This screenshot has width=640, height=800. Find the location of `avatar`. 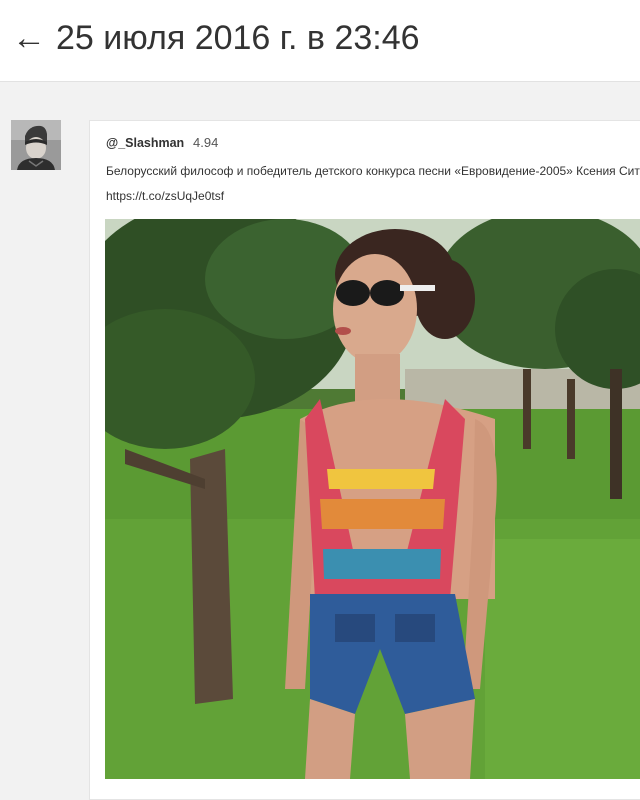

avatar is located at coordinates (36, 145).